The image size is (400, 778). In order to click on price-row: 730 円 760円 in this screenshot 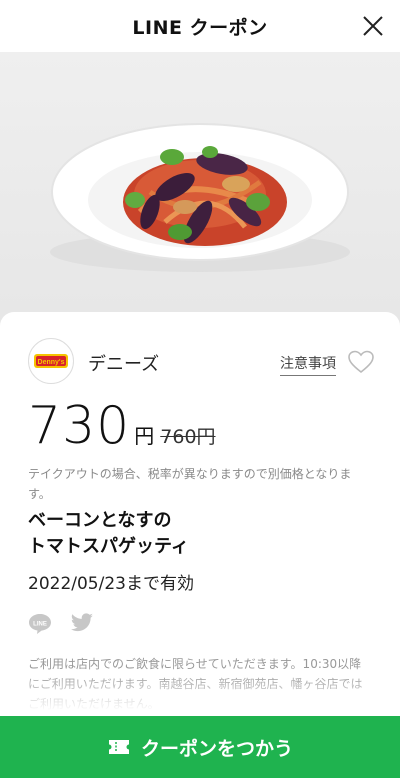, I will do `click(122, 426)`.